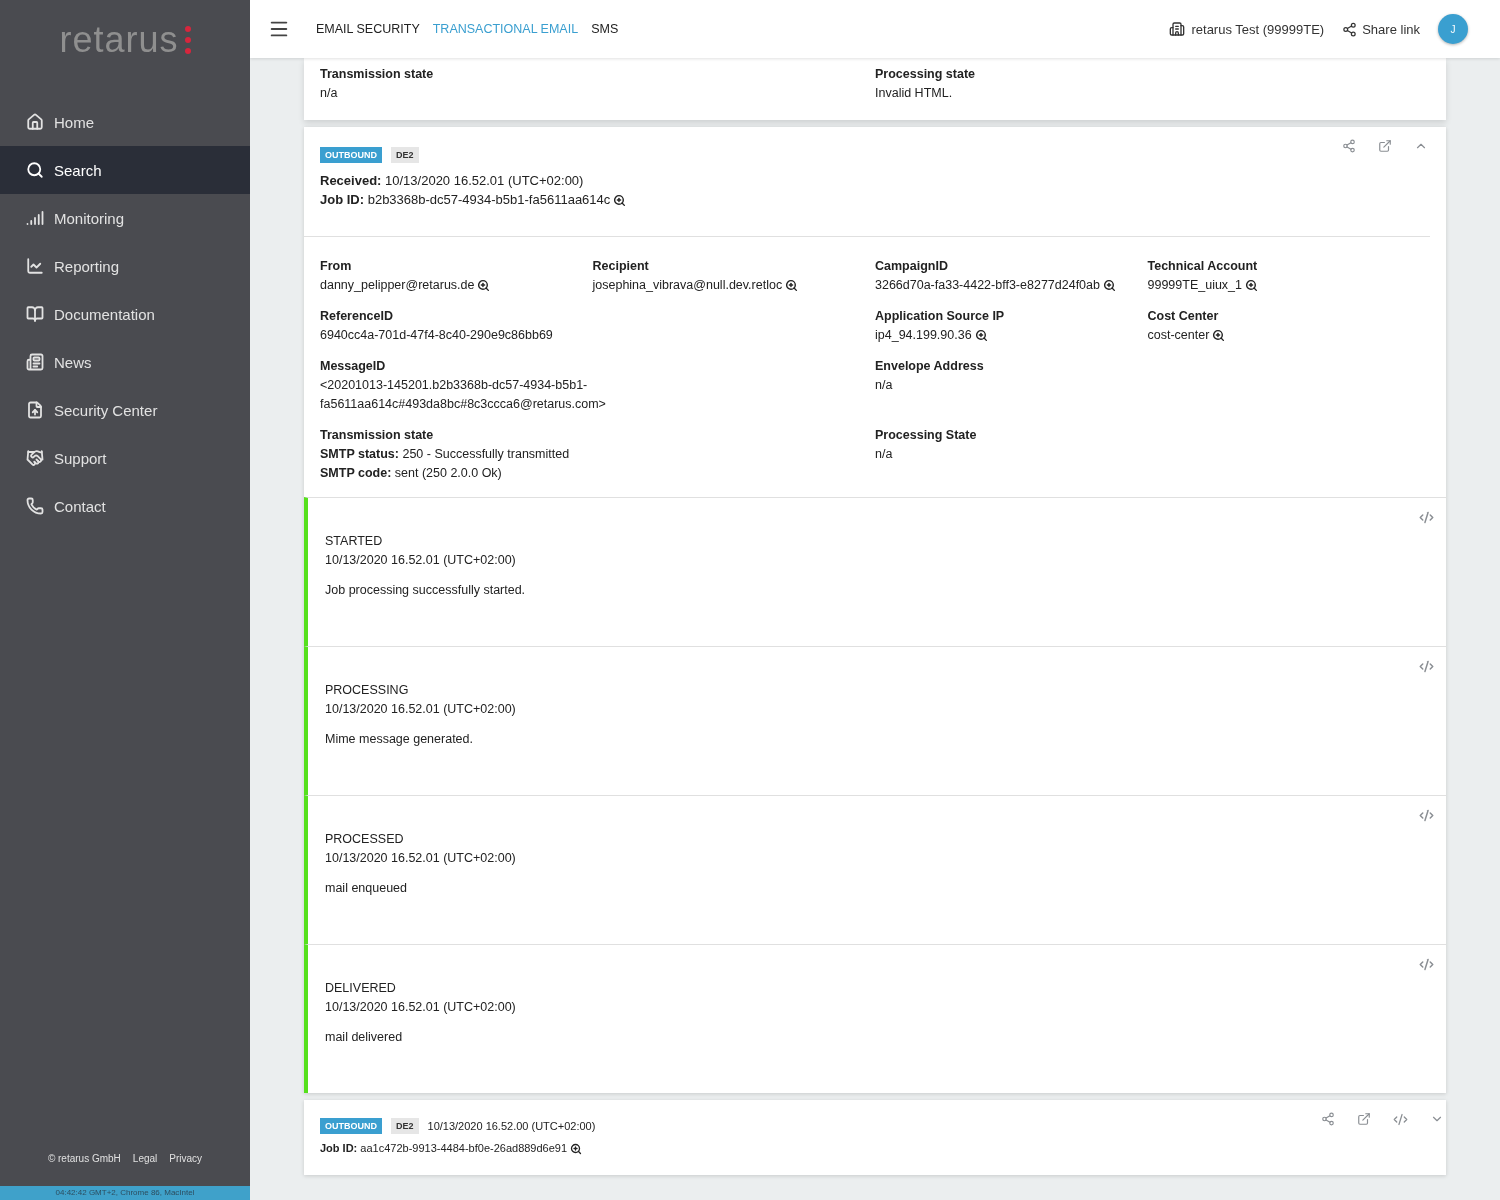  I want to click on job-id-text: Job ID: b2b3368b-dc57-4934-b5b1-fa5611aa614c, so click(465, 199).